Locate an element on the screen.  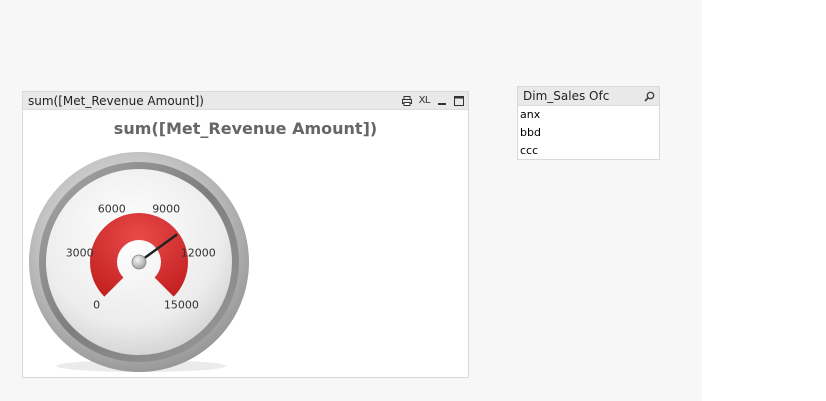
gauge-tick-label: 0 is located at coordinates (96, 304).